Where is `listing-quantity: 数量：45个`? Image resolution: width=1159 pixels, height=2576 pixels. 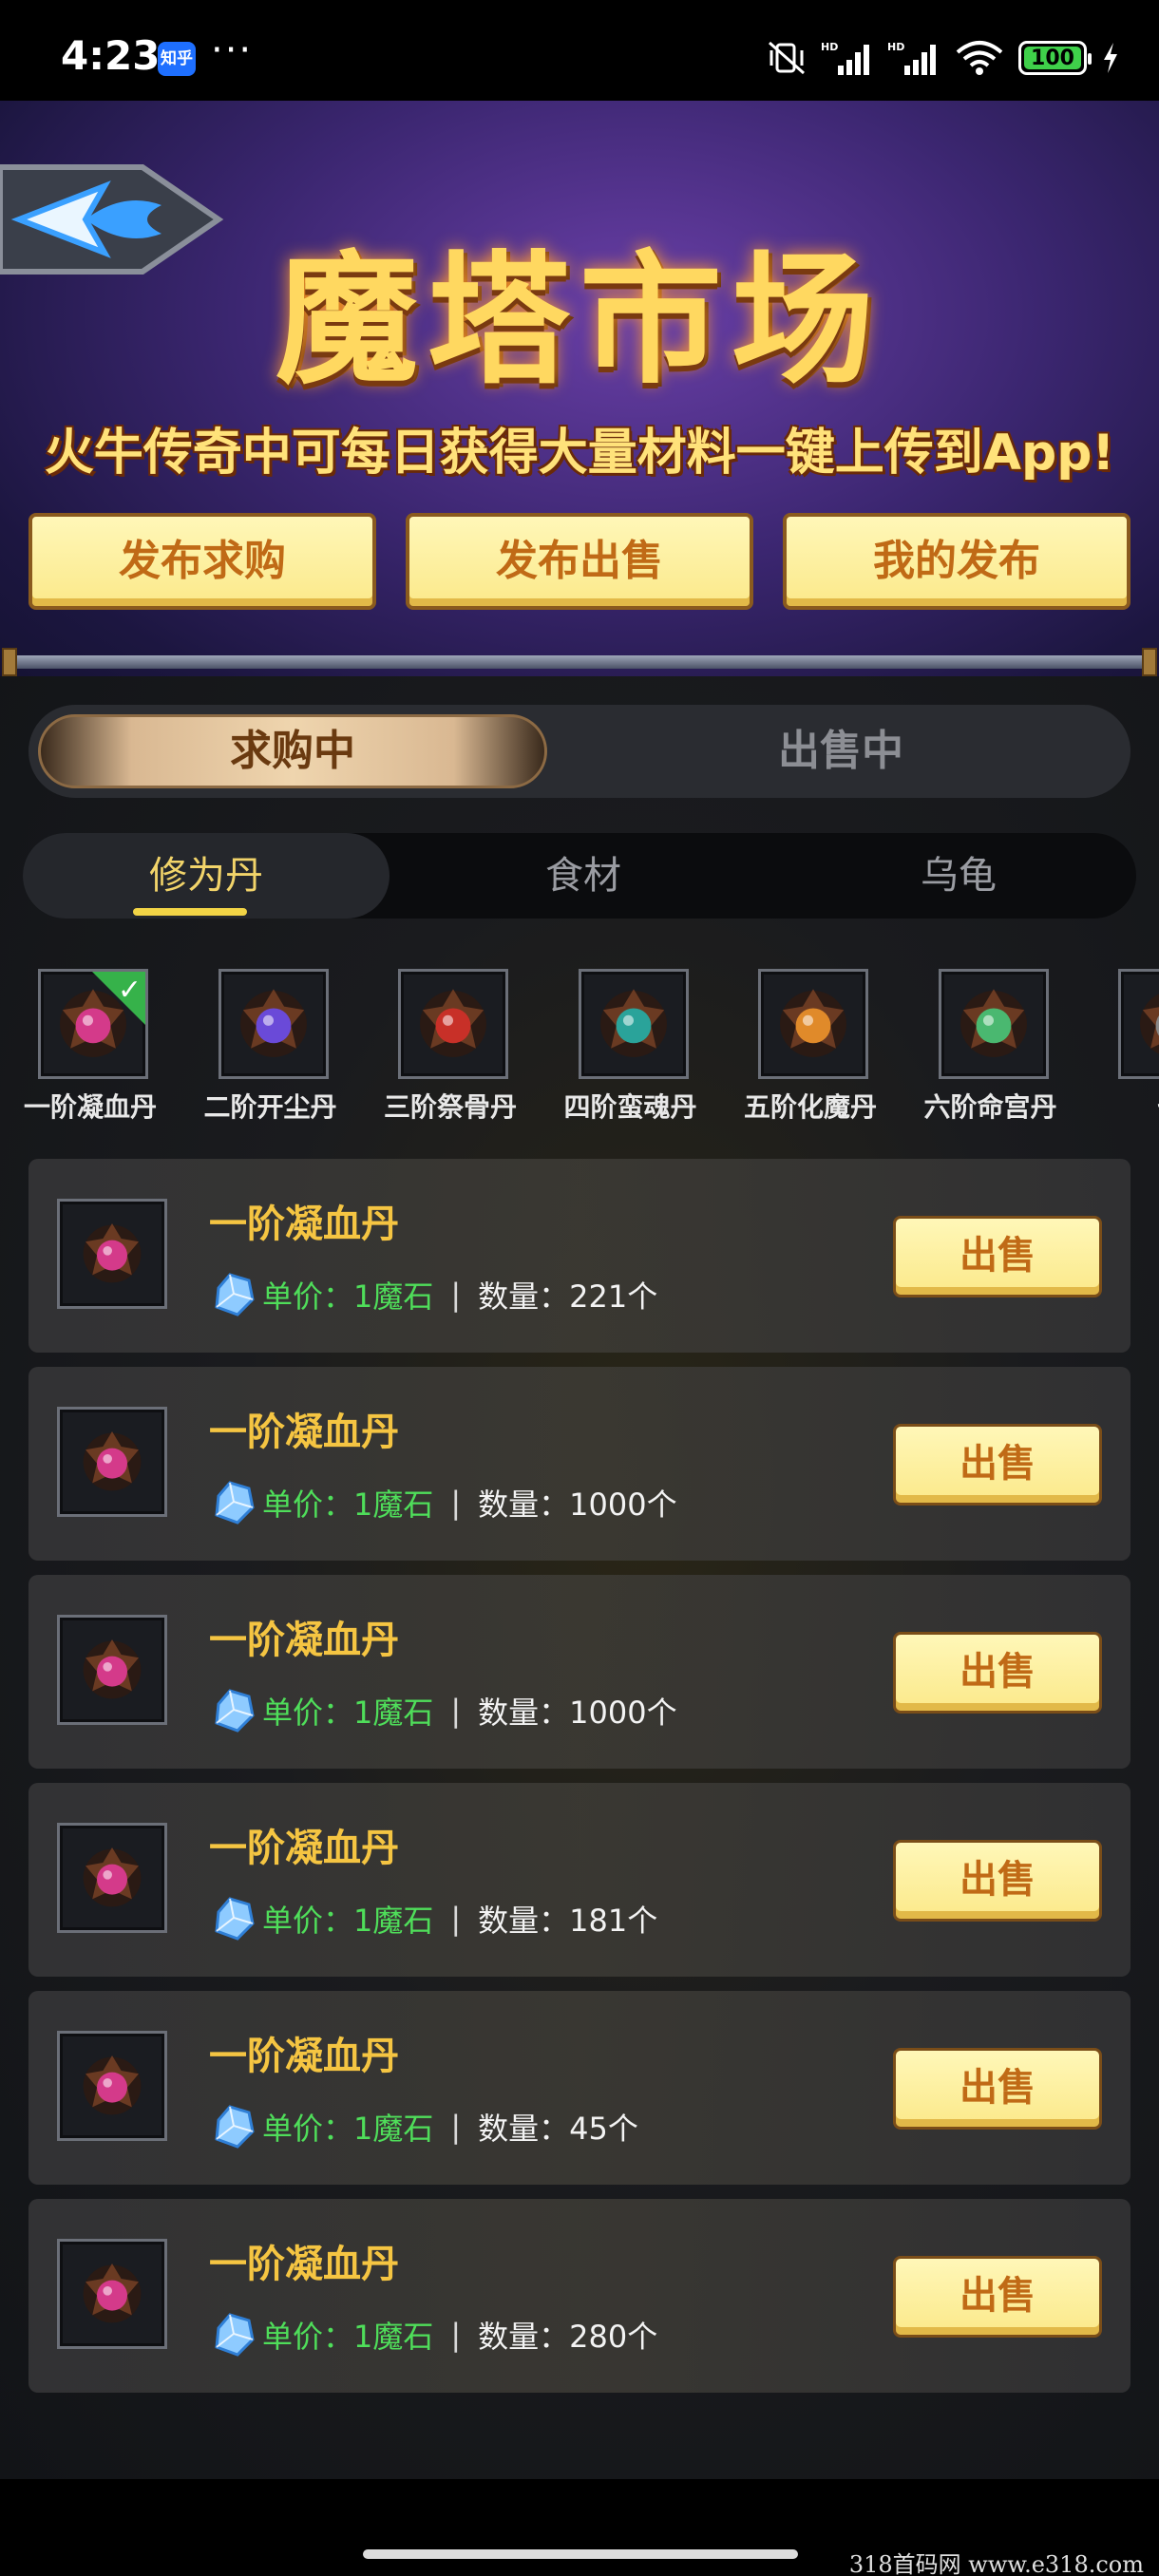 listing-quantity: 数量：45个 is located at coordinates (558, 2129).